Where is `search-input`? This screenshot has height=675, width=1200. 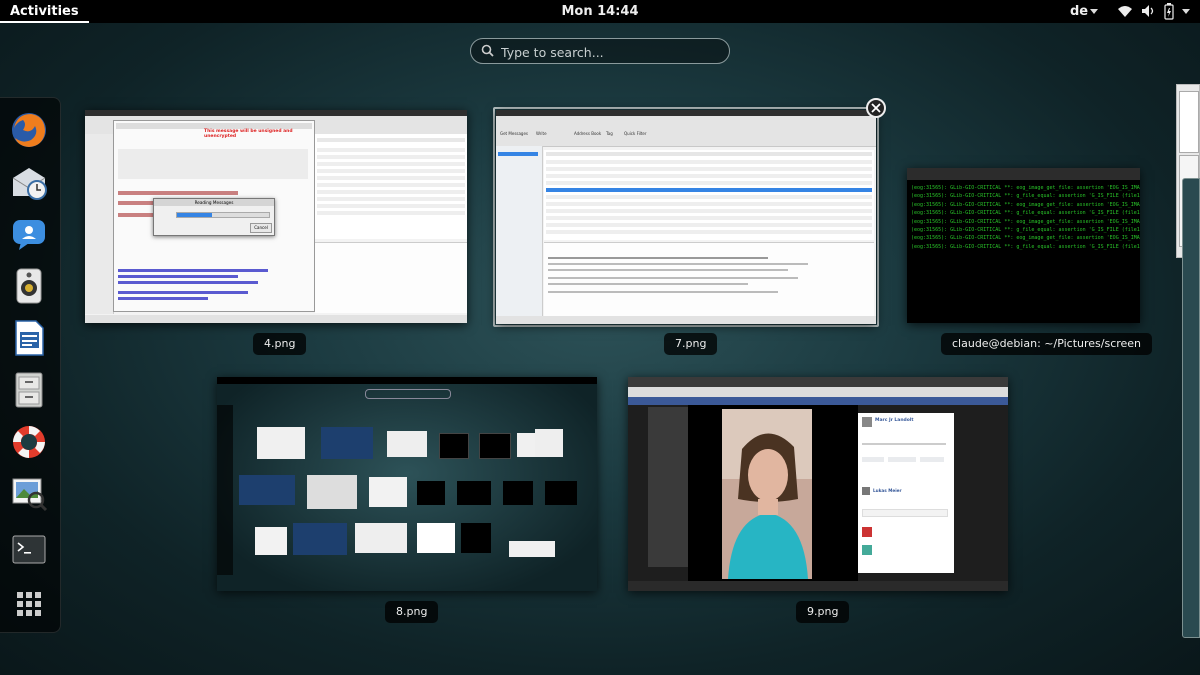
search-input is located at coordinates (611, 52).